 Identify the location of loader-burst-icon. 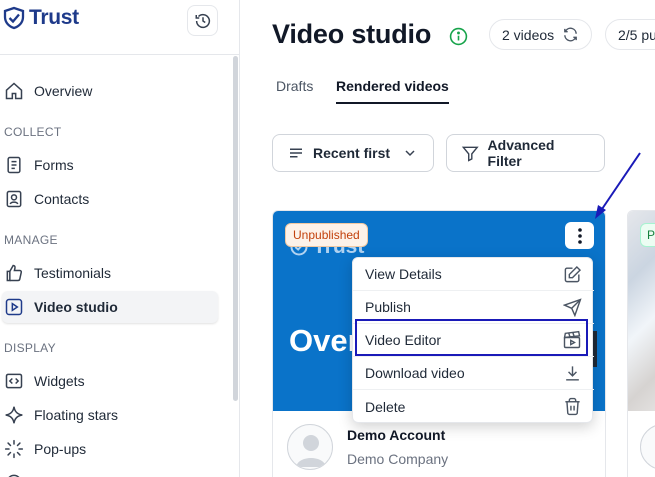
(14, 449).